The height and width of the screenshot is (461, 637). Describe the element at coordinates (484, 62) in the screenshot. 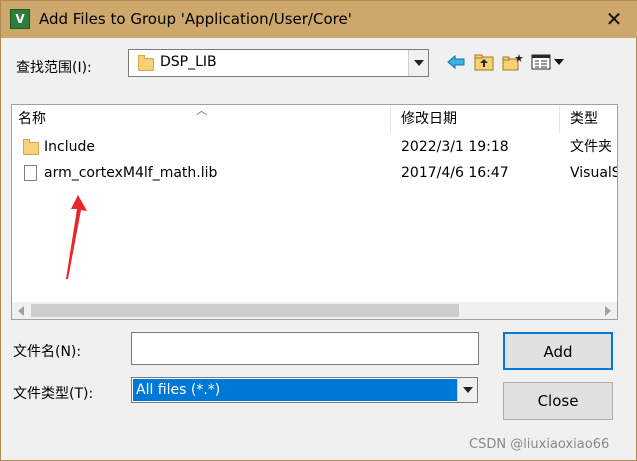

I see `up-folder-icon` at that location.